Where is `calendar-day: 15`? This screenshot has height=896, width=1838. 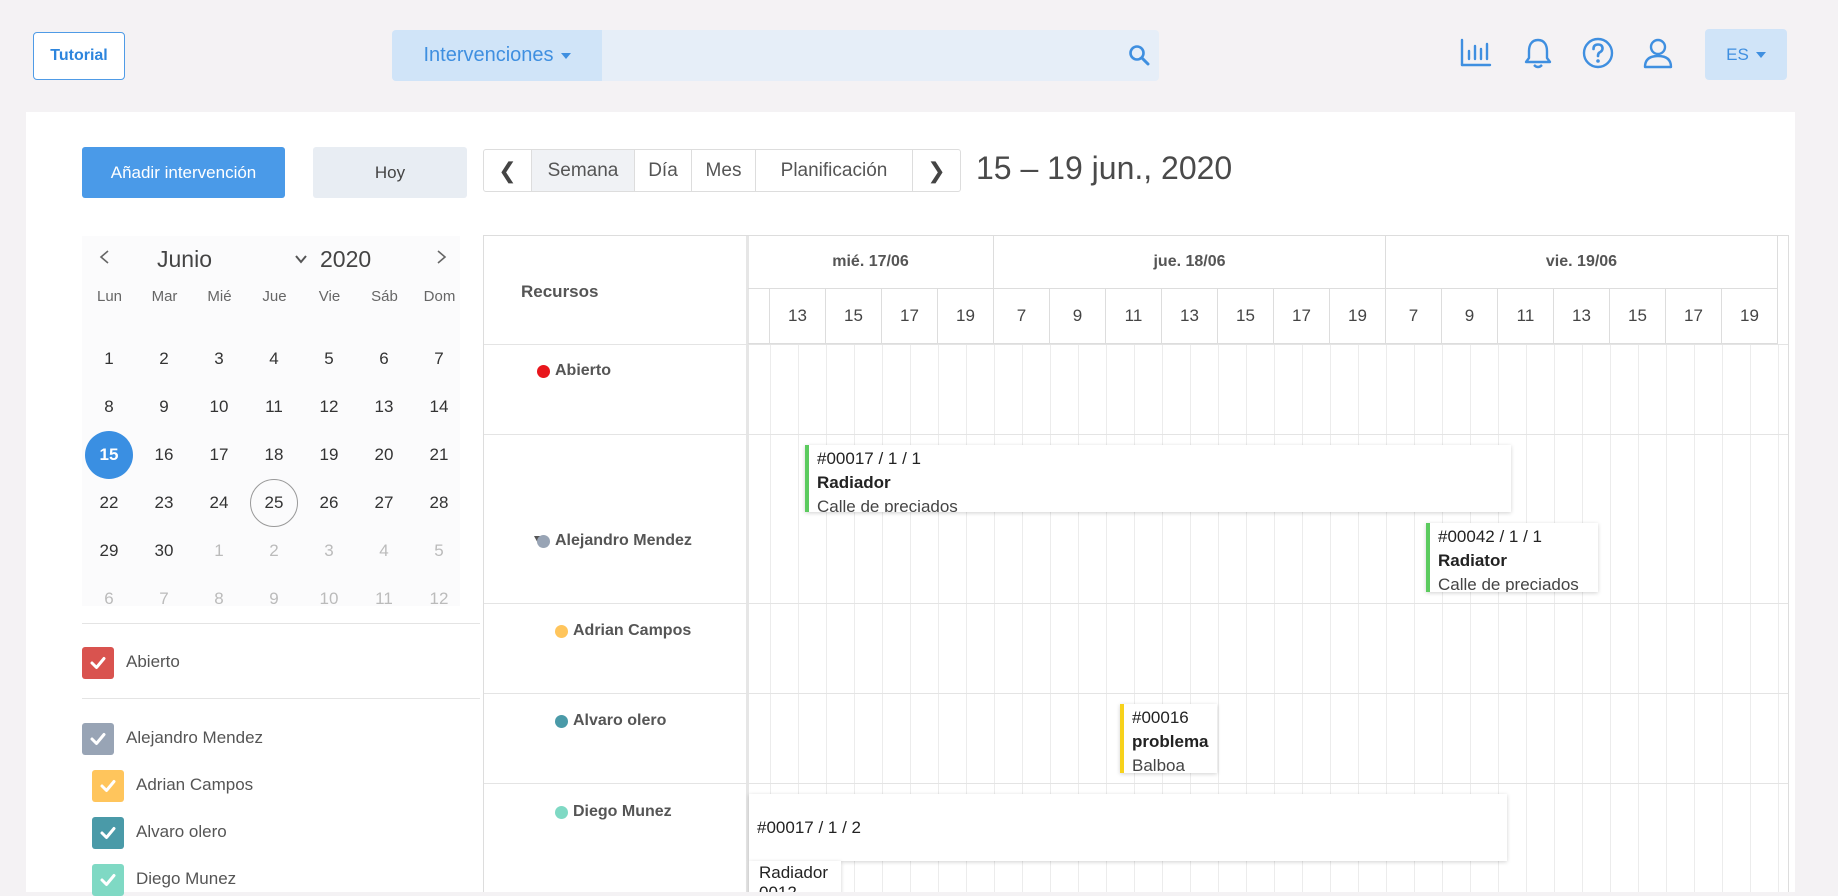 calendar-day: 15 is located at coordinates (109, 455).